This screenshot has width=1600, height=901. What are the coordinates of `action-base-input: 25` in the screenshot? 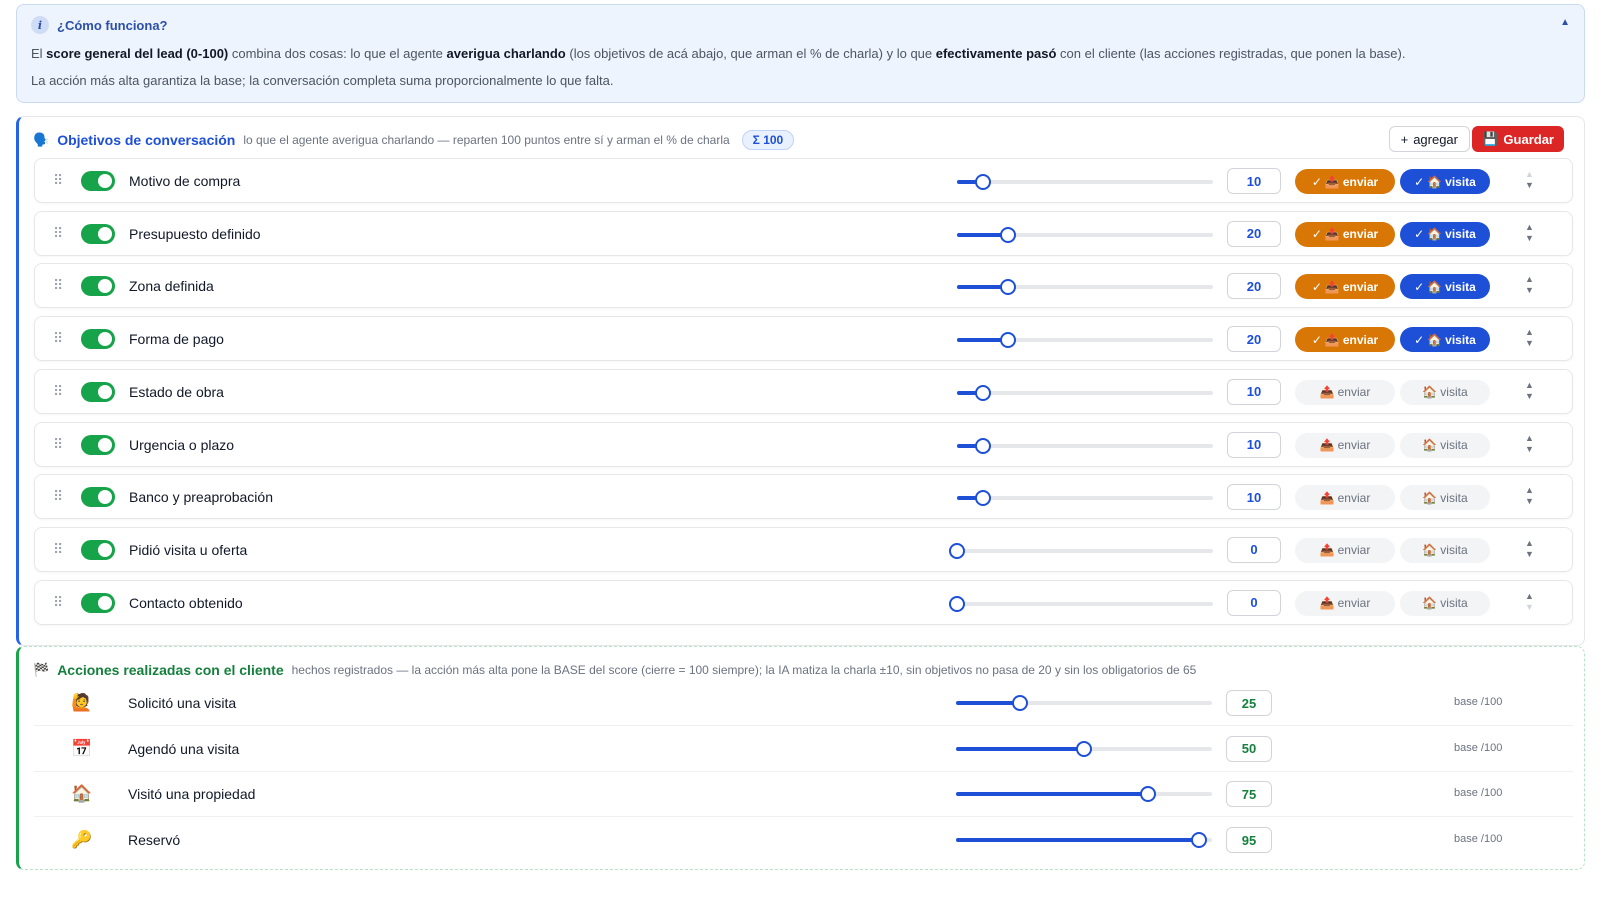 It's located at (1249, 703).